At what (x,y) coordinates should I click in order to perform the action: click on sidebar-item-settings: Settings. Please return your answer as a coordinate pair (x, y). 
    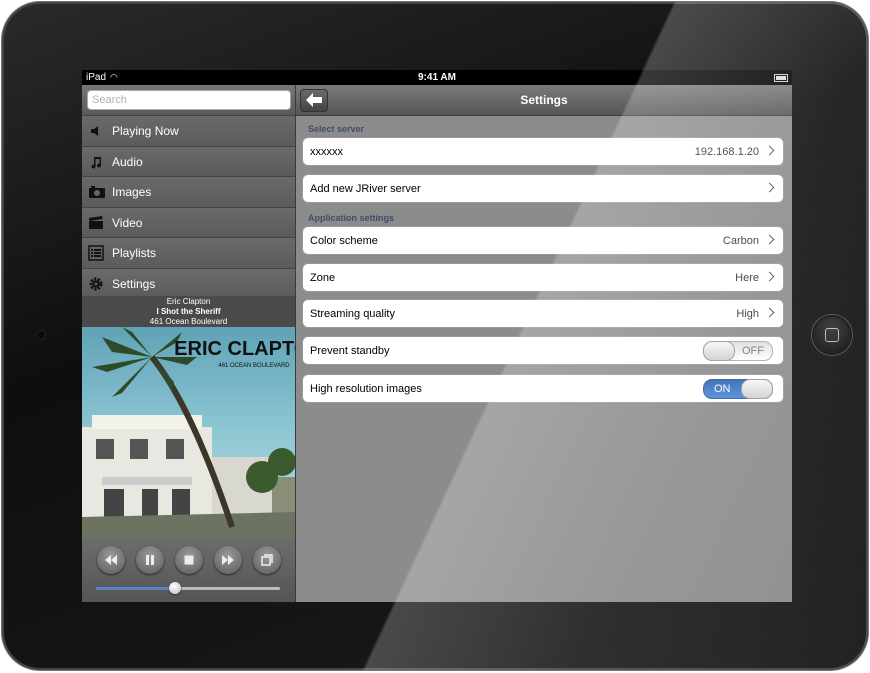
    Looking at the image, I should click on (188, 283).